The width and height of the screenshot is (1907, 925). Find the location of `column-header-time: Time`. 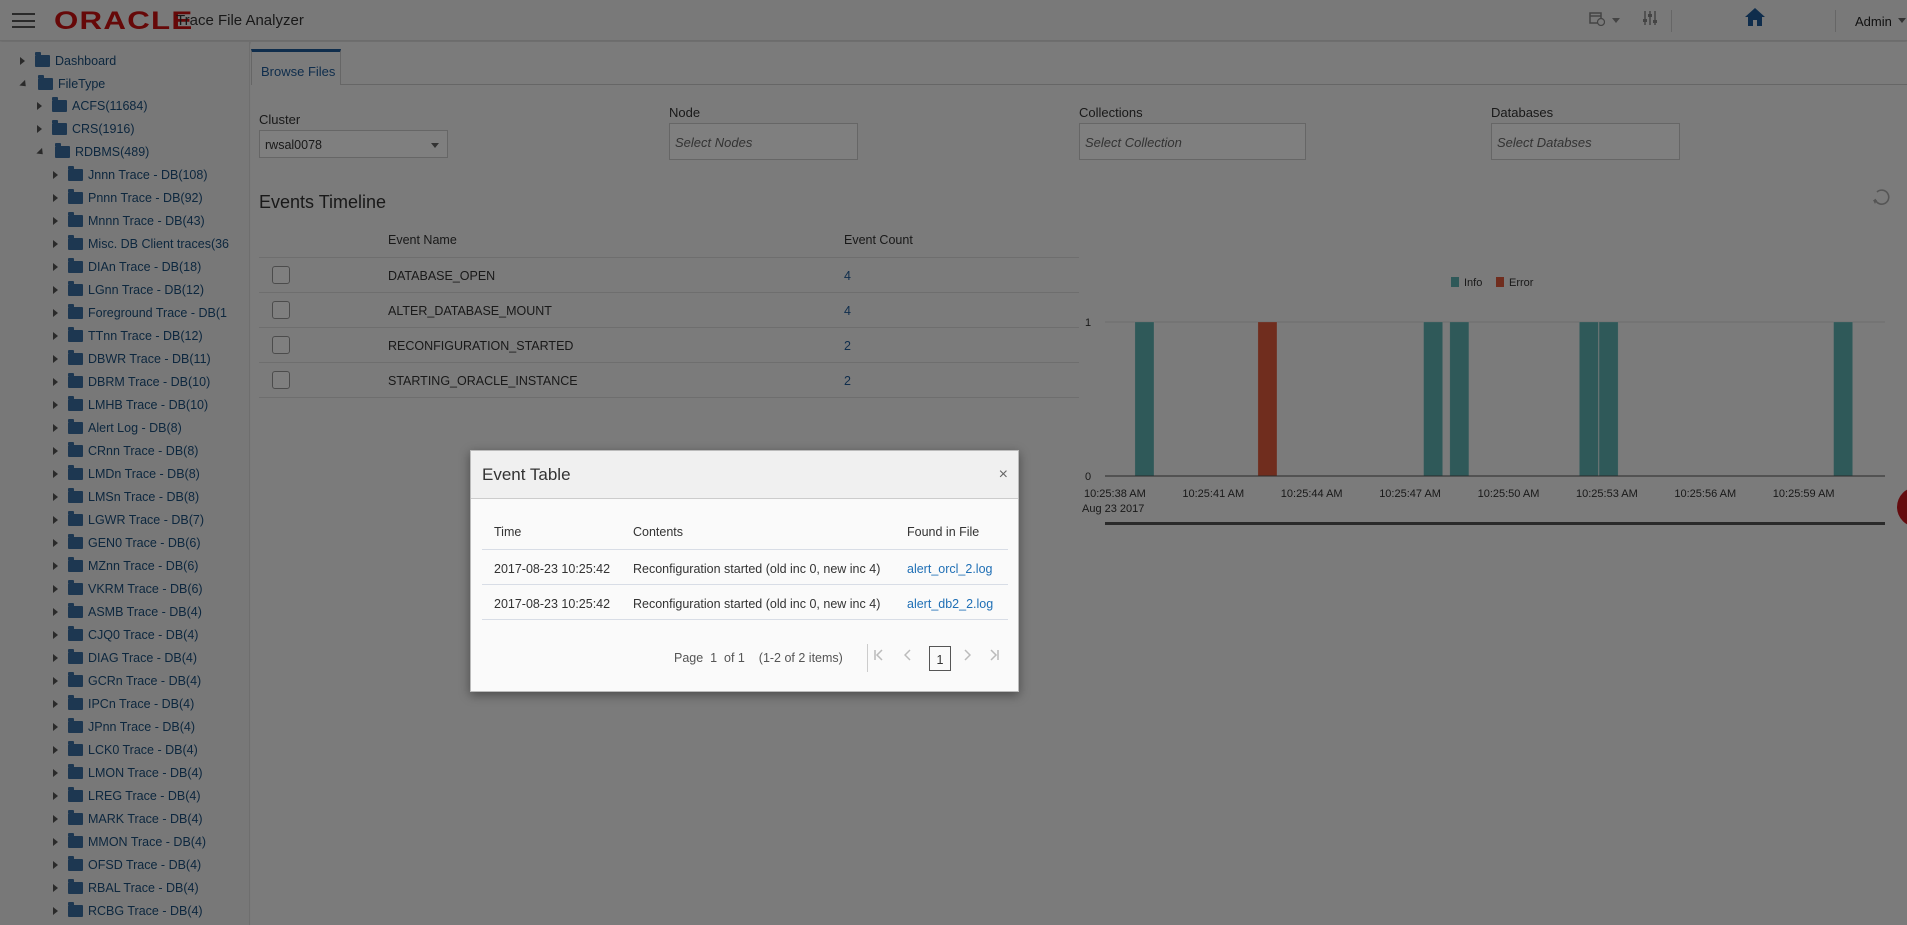

column-header-time: Time is located at coordinates (508, 532).